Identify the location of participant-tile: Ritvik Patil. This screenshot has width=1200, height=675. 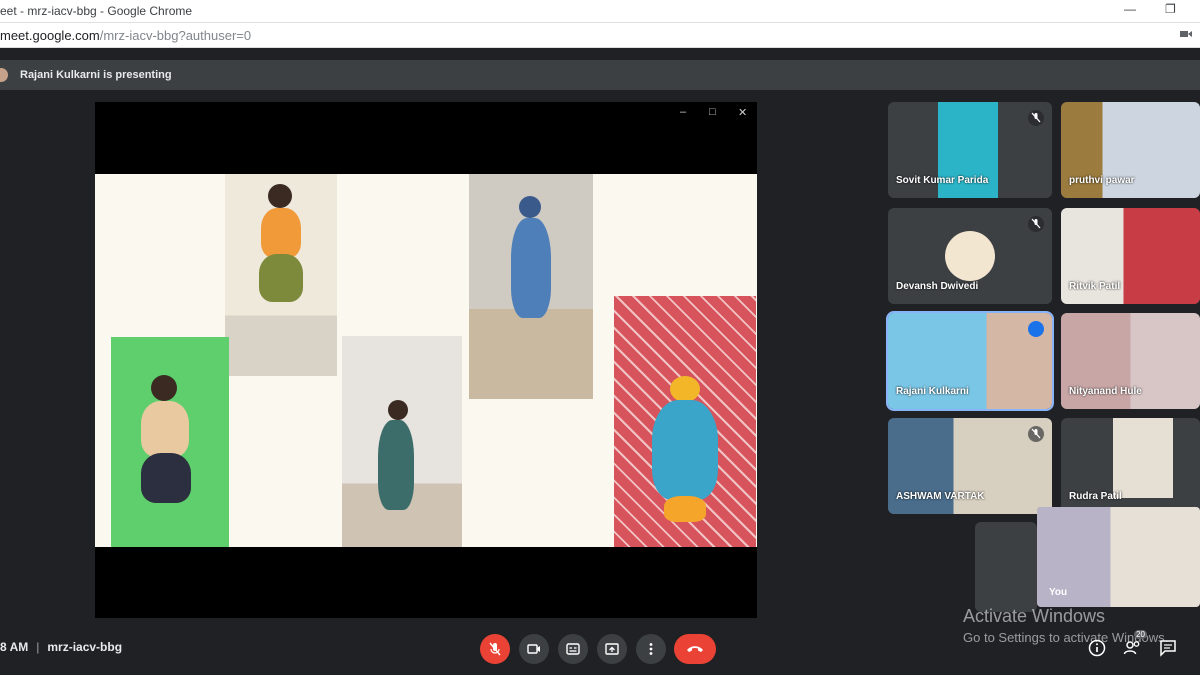
(1130, 256).